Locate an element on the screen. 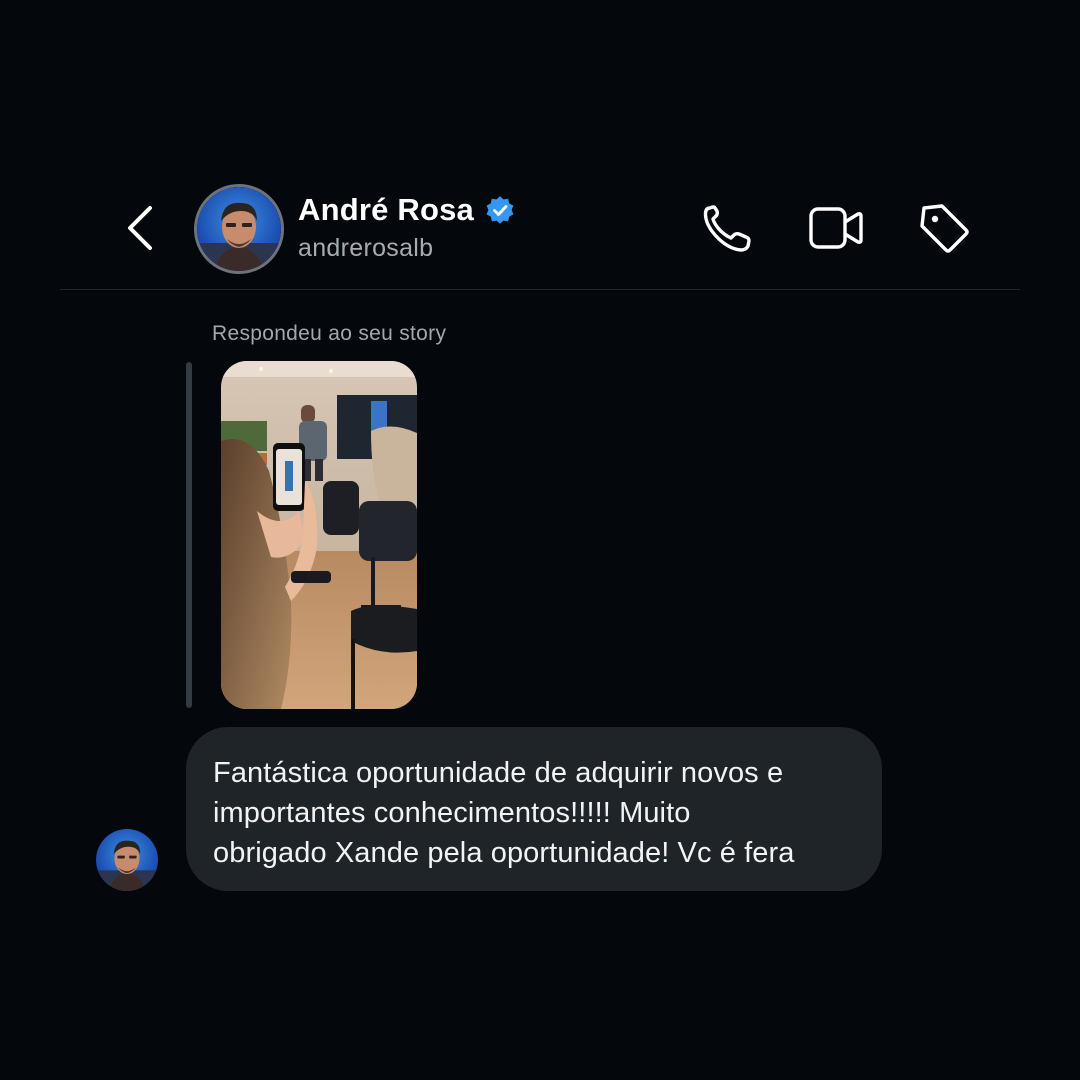 This screenshot has width=1080, height=1080. contact-name-row: André Rosa is located at coordinates (407, 210).